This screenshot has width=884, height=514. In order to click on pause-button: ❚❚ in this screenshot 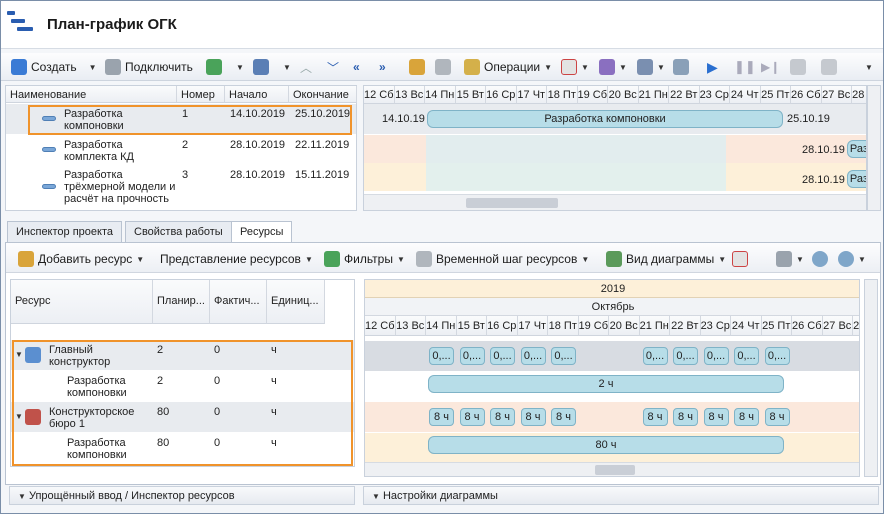, I will do `click(745, 67)`.